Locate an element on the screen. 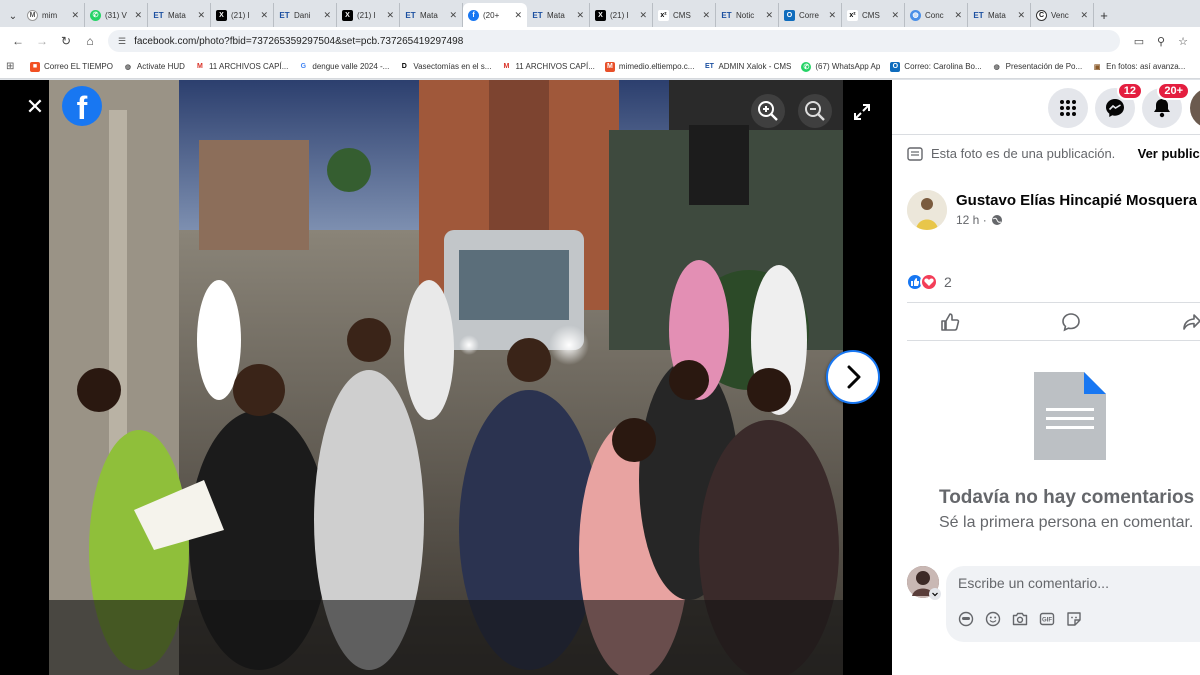 The image size is (1200, 675). share-button is located at coordinates (1189, 322).